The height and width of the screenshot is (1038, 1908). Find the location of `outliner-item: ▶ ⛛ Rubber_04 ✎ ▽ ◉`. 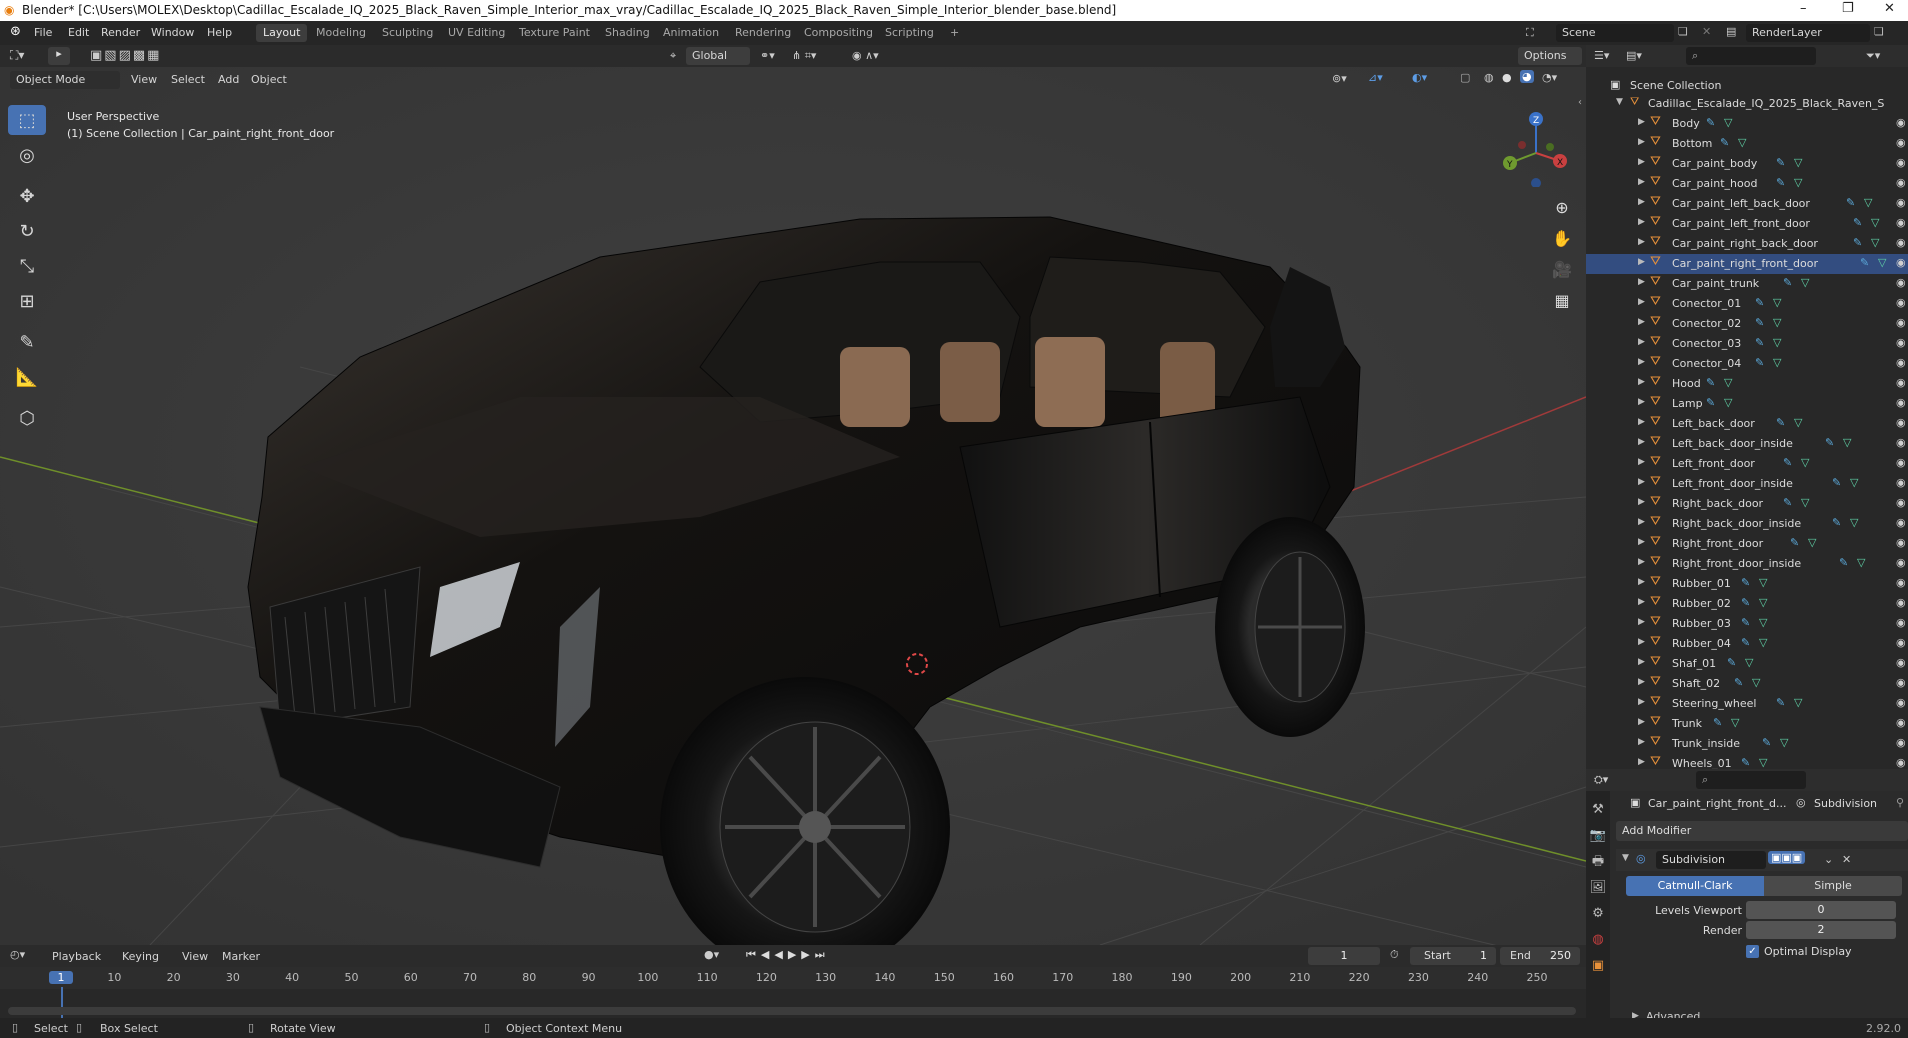

outliner-item: ▶ ⛛ Rubber_04 ✎ ▽ ◉ is located at coordinates (1747, 644).